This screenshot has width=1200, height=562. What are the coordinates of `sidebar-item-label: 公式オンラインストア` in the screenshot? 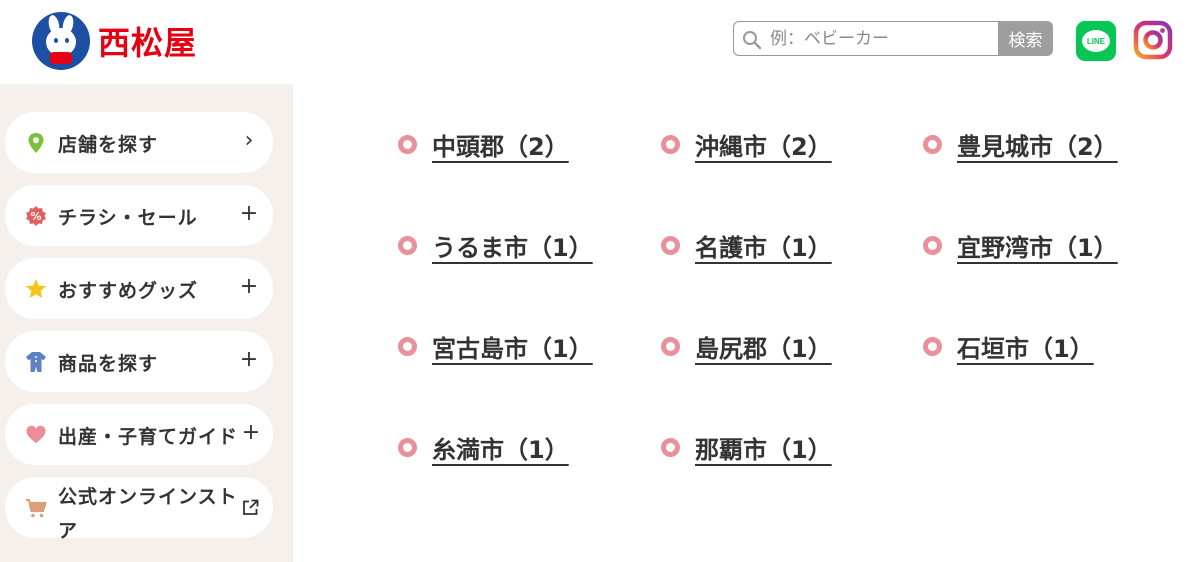 It's located at (148, 514).